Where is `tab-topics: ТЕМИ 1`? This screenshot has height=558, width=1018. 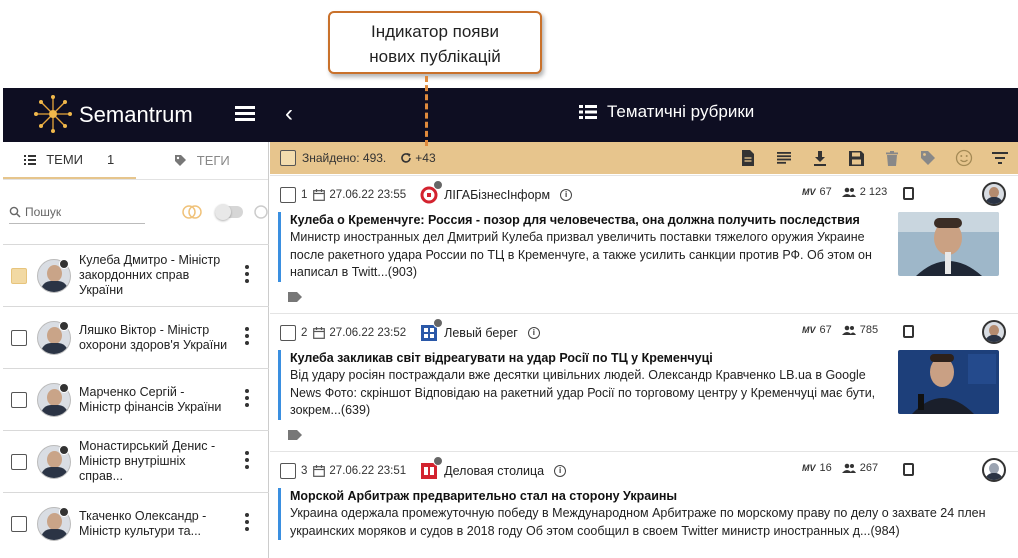 tab-topics: ТЕМИ 1 is located at coordinates (69, 160).